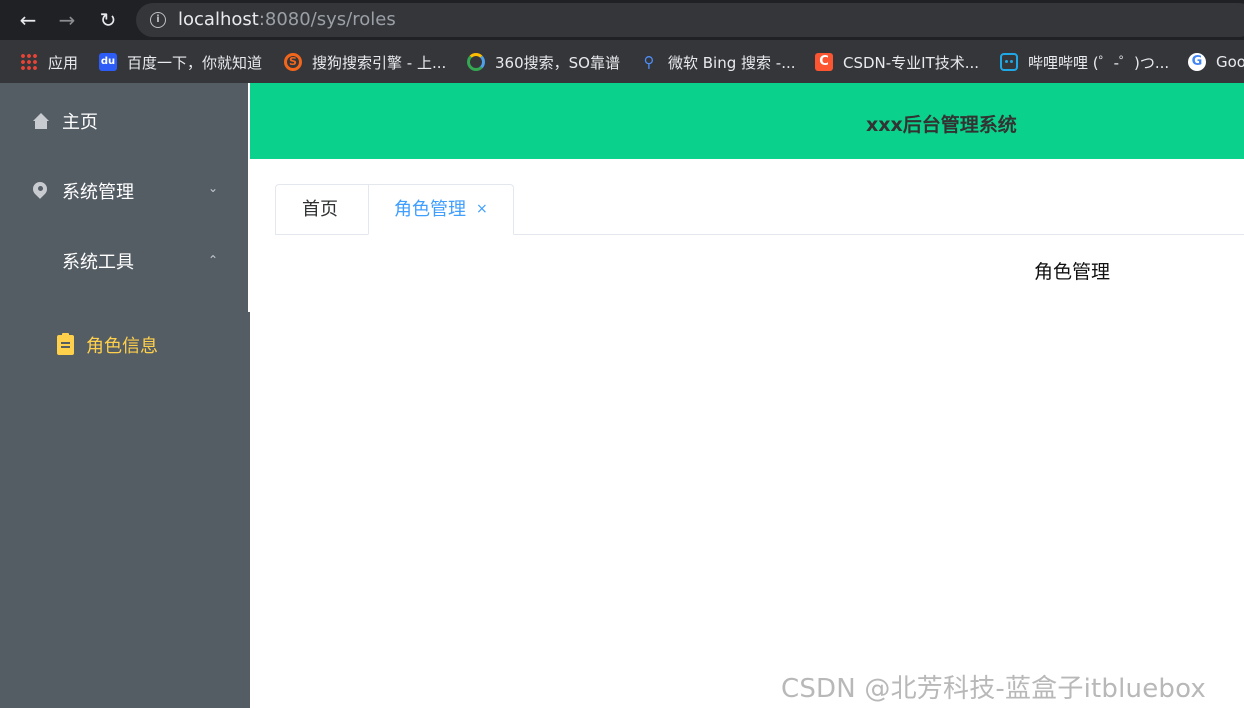 Image resolution: width=1244 pixels, height=708 pixels. I want to click on page-title: xxx后台管理系统, so click(941, 125).